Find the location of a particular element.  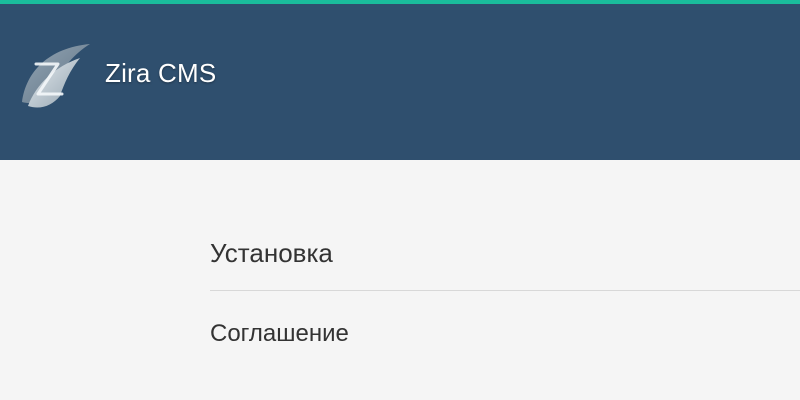

section-title: Соглашение is located at coordinates (279, 333).